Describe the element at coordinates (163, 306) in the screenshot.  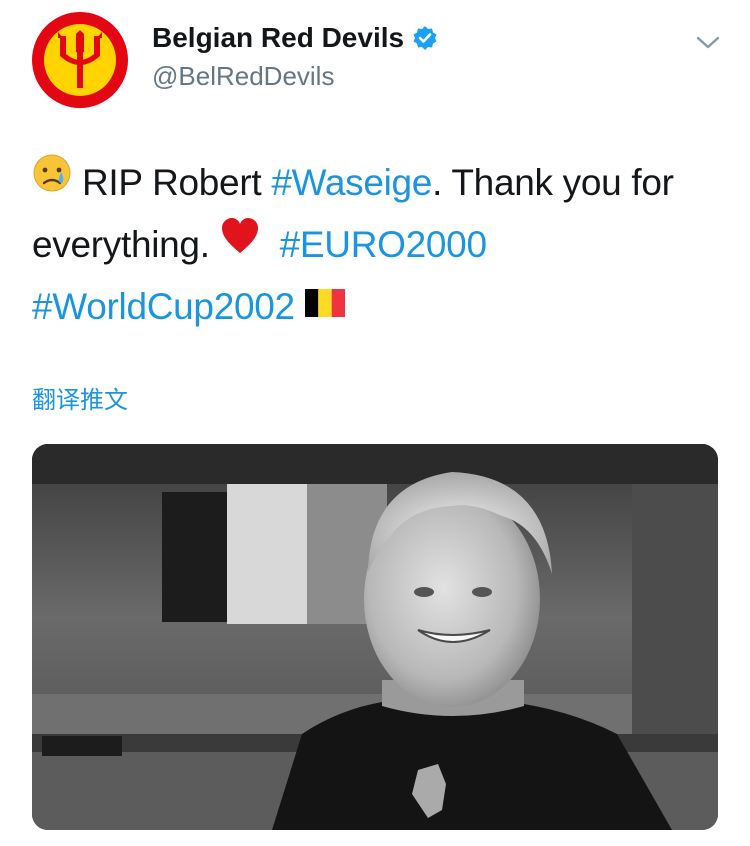
I see `hashtag-worldcup2002: #WorldCup2002` at that location.